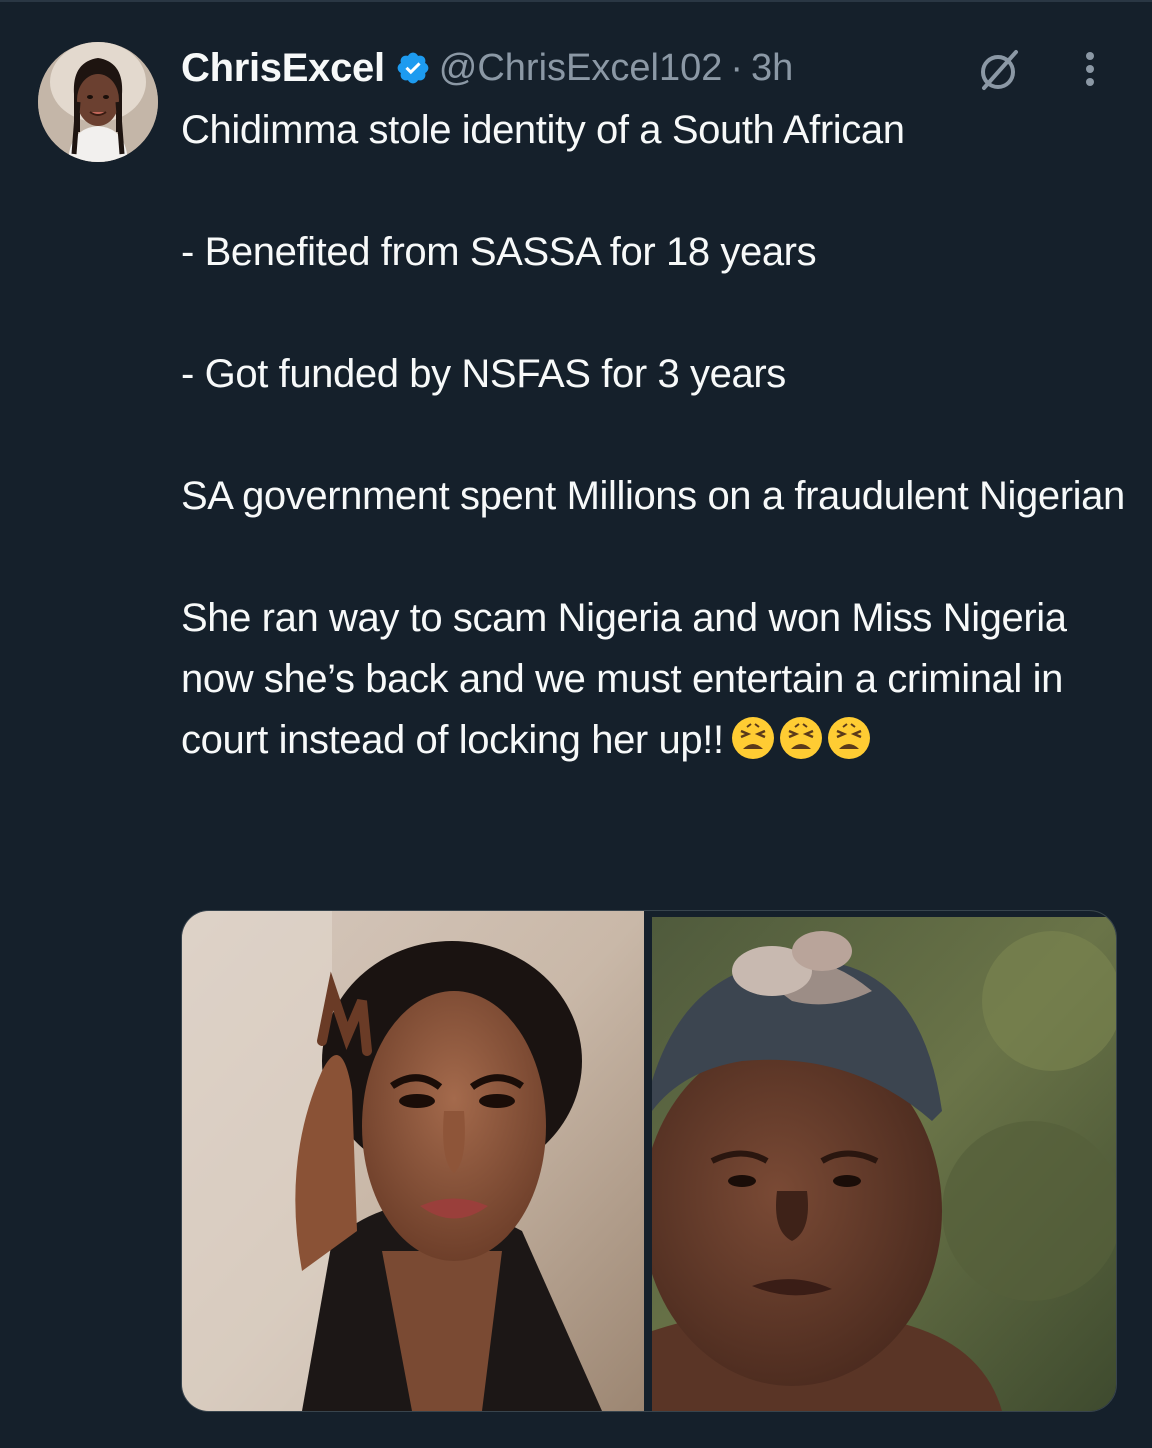 The height and width of the screenshot is (1448, 1152). I want to click on tweet-header: ChrisExcel @ChrisExcel102 · 3h, so click(487, 68).